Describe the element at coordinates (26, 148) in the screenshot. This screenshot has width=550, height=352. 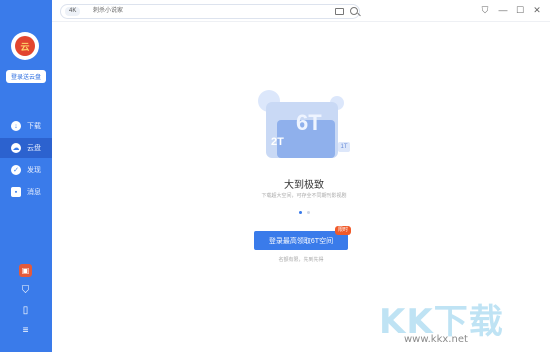
I see `sidebar-item-cloud: ☁ 云盘` at that location.